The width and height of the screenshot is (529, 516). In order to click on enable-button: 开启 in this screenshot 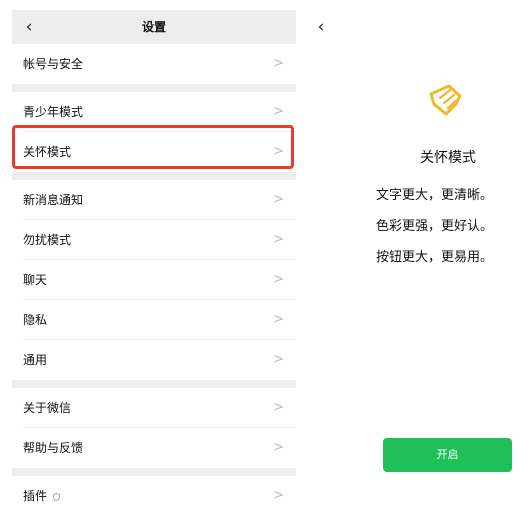, I will do `click(447, 455)`.